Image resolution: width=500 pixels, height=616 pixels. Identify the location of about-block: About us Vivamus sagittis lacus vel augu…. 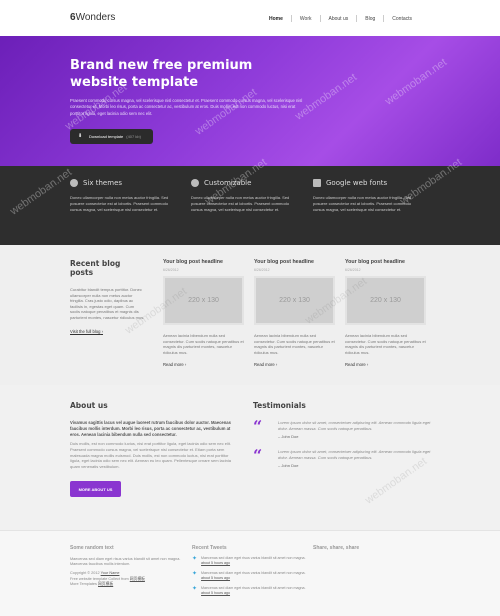
(155, 449).